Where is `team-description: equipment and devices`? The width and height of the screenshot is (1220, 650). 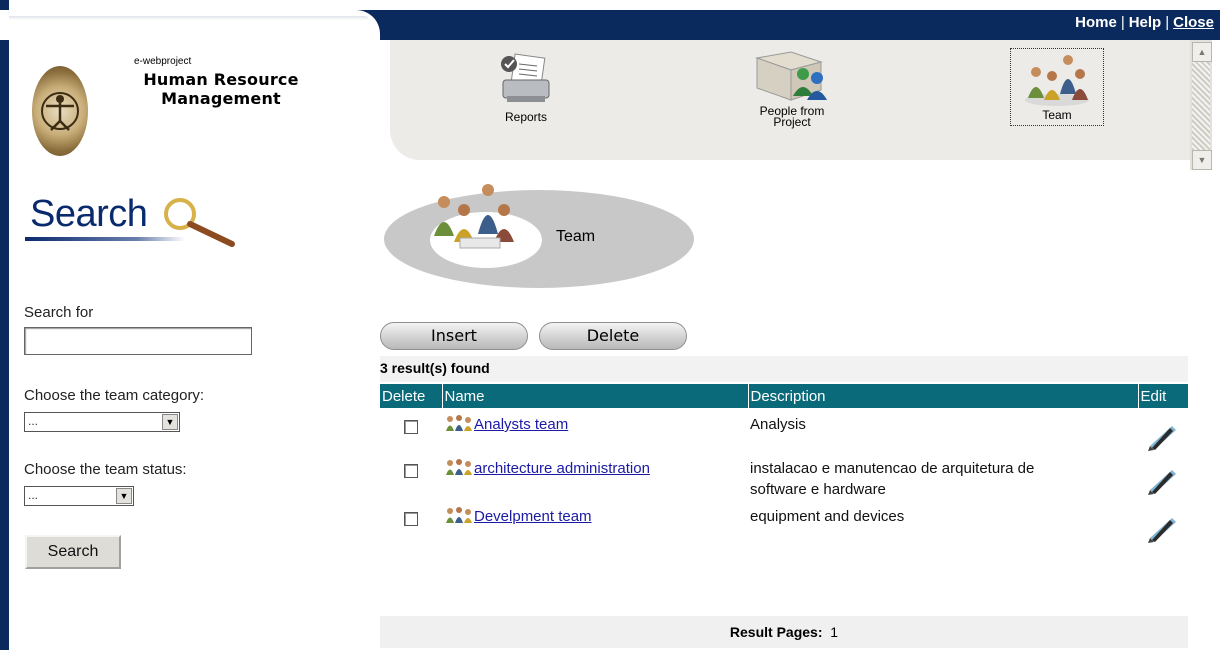
team-description: equipment and devices is located at coordinates (827, 516).